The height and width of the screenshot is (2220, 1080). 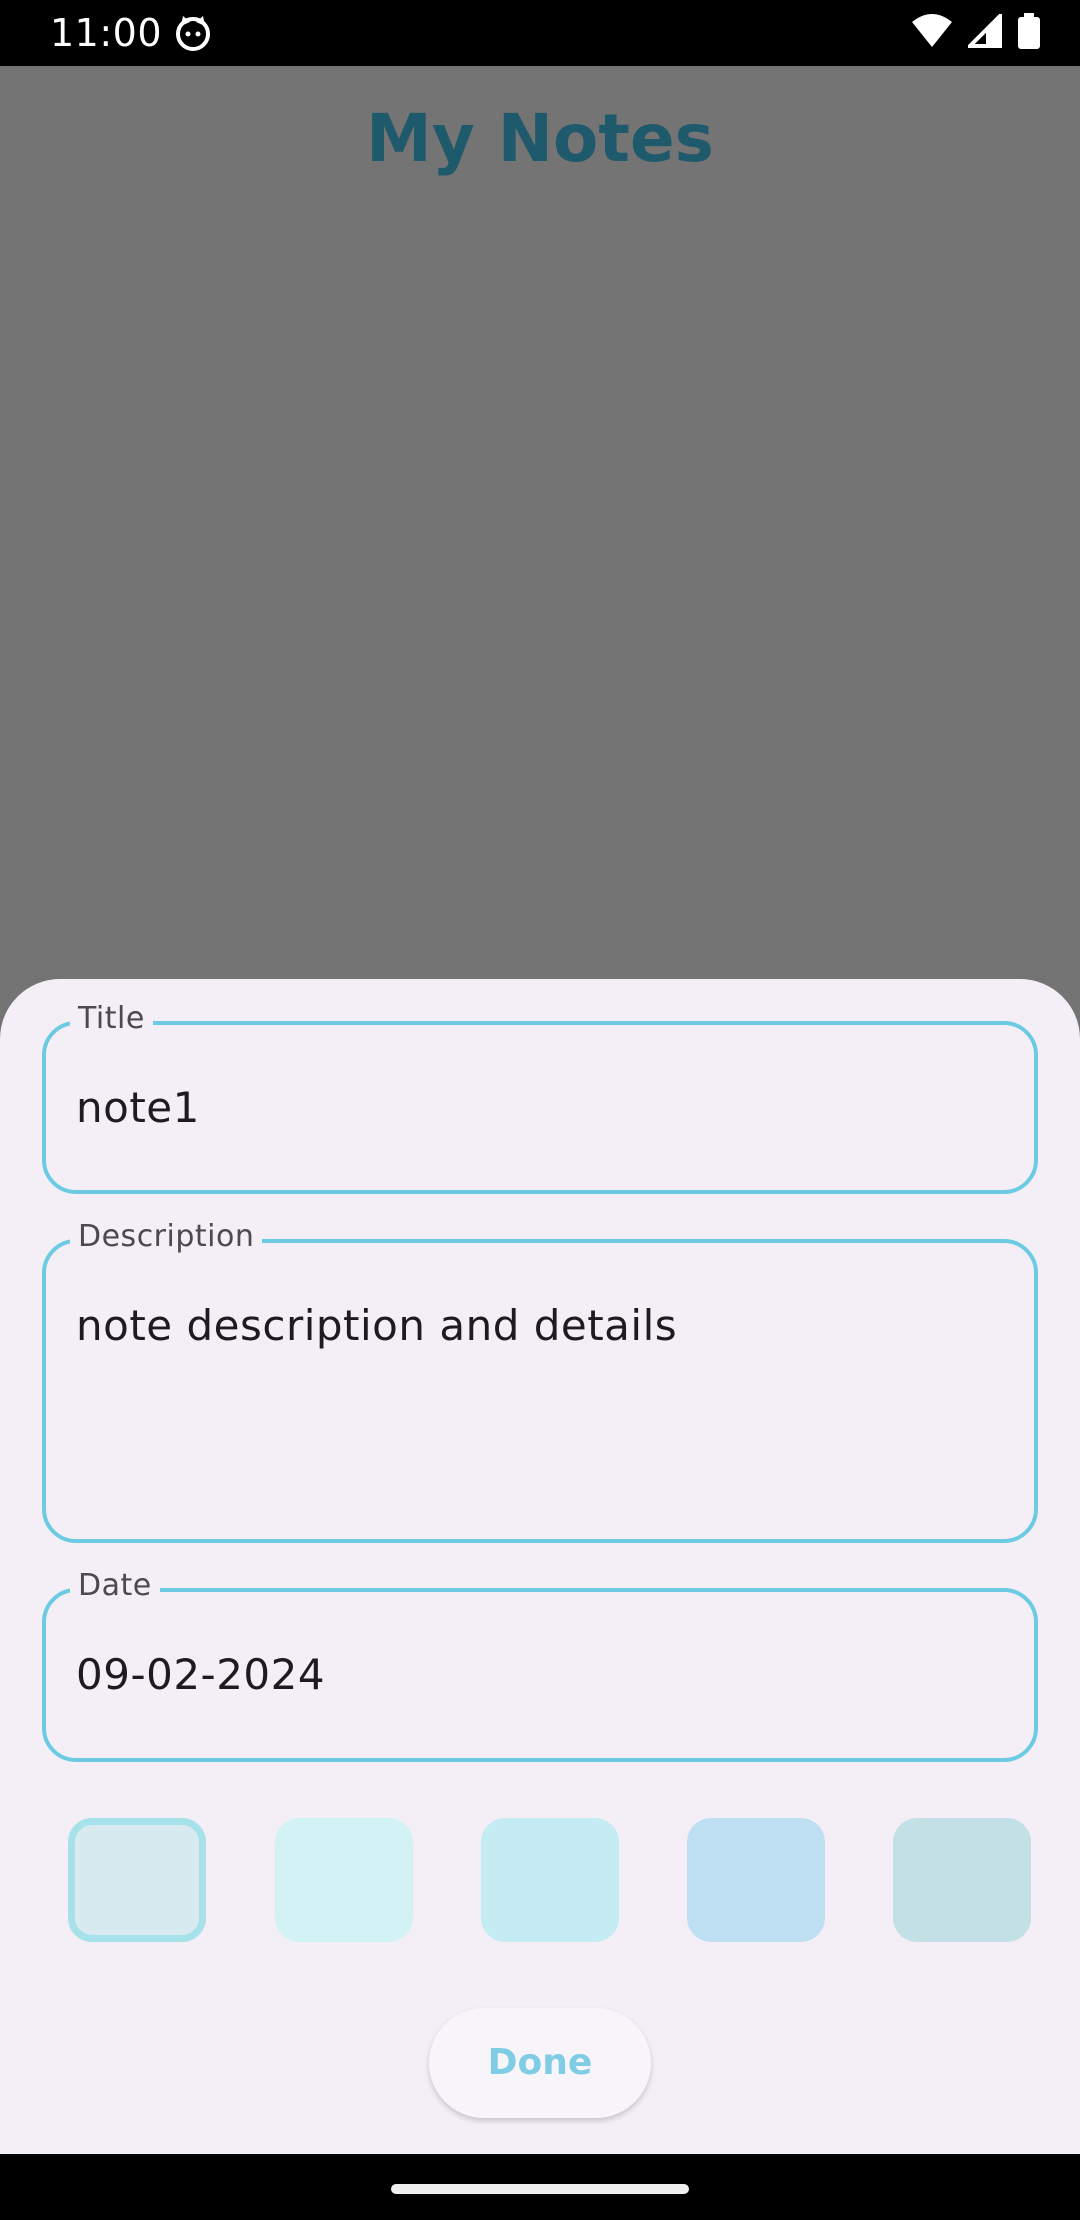 I want to click on status-icons, so click(x=976, y=32).